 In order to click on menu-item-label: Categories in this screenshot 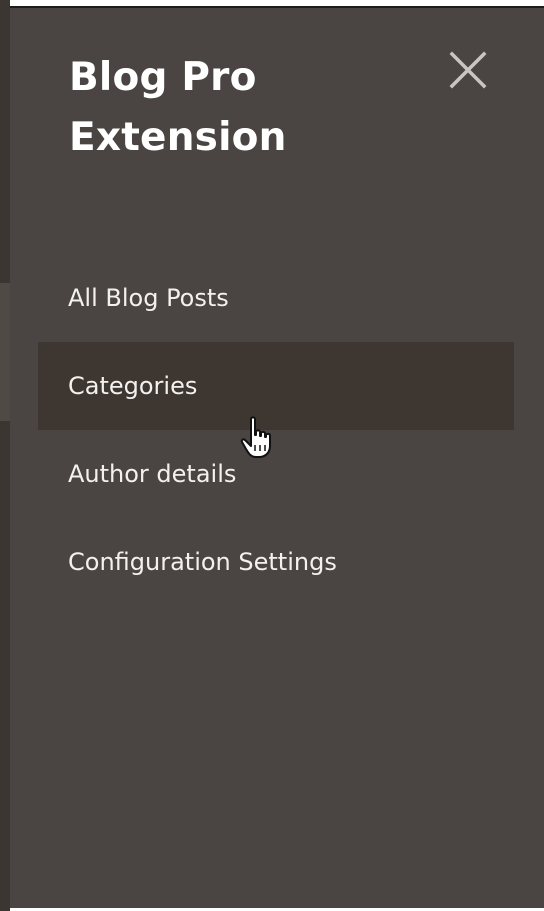, I will do `click(133, 386)`.